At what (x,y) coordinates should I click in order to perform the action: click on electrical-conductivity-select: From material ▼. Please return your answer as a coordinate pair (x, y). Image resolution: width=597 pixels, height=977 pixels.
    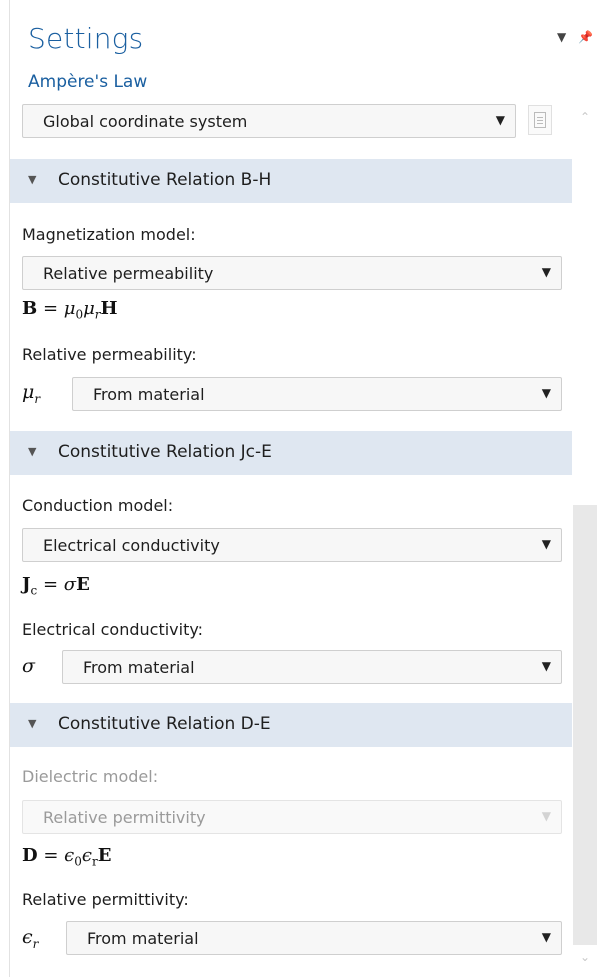
    Looking at the image, I should click on (312, 667).